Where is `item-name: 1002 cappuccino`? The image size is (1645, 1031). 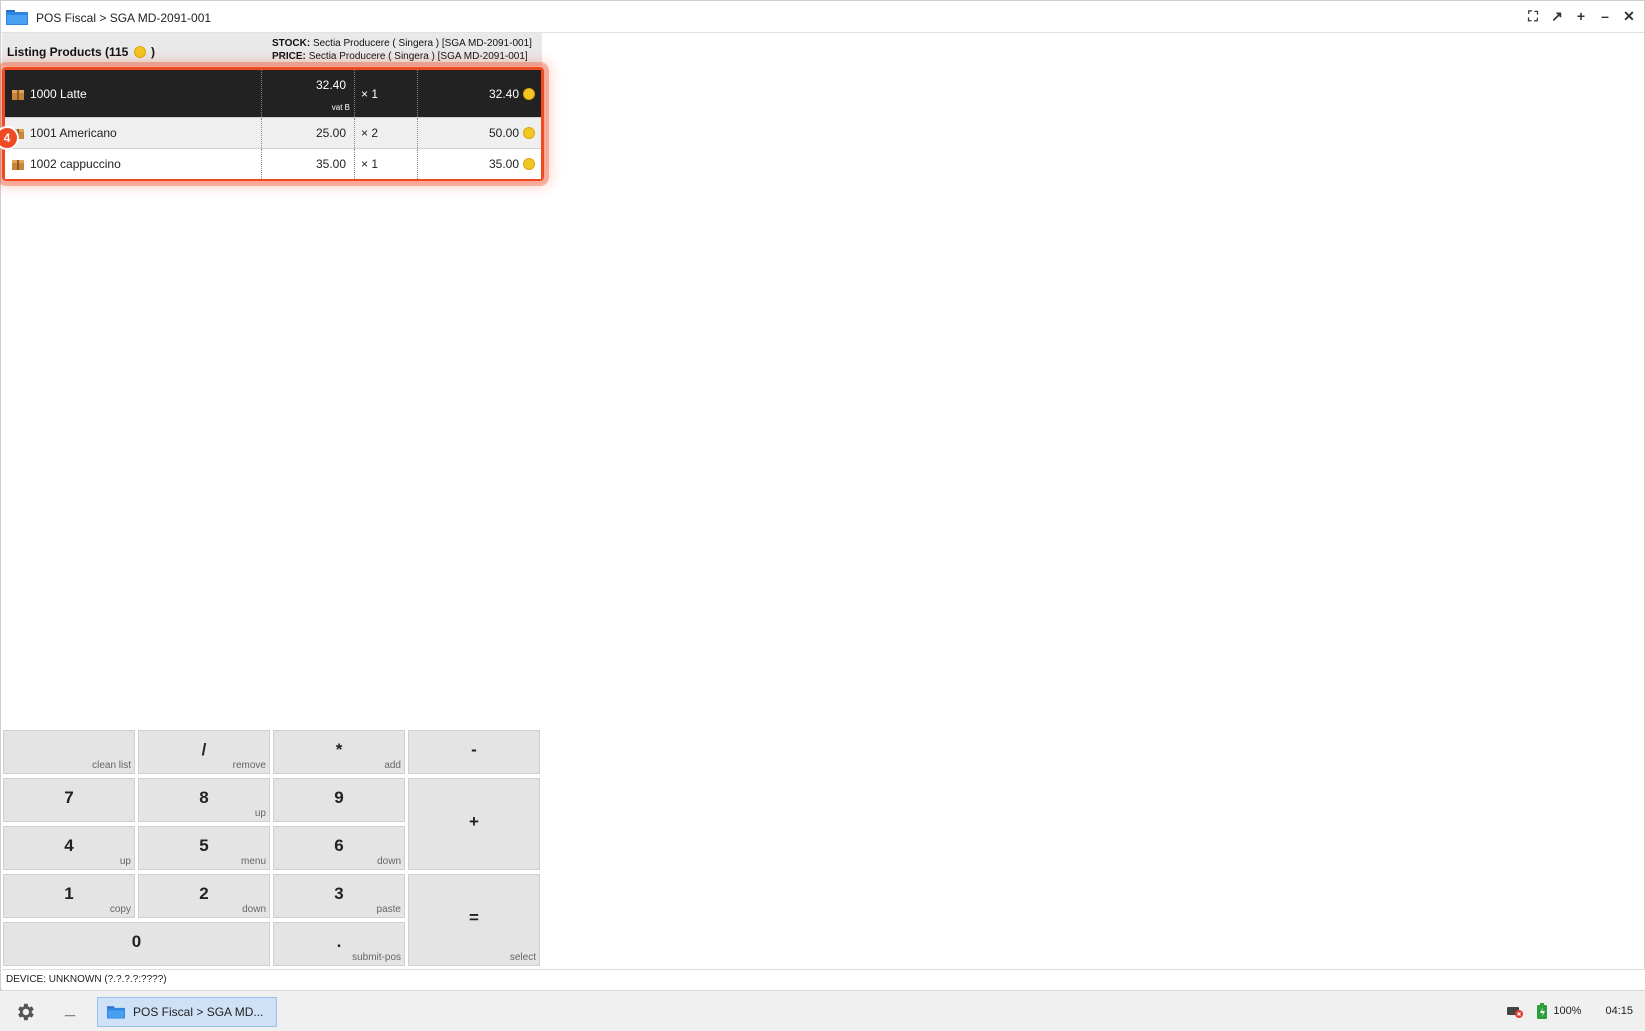
item-name: 1002 cappuccino is located at coordinates (75, 164).